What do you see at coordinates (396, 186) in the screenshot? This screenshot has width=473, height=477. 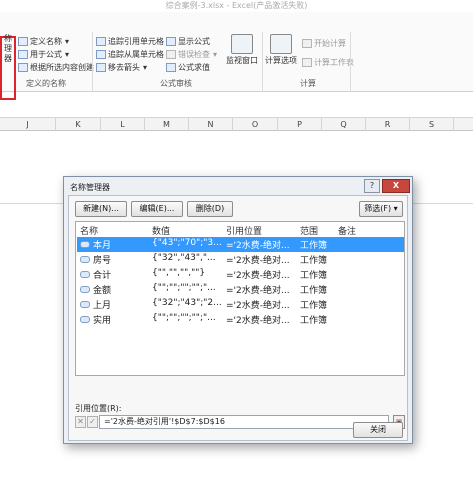 I see `dialog-close-x-button: X` at bounding box center [396, 186].